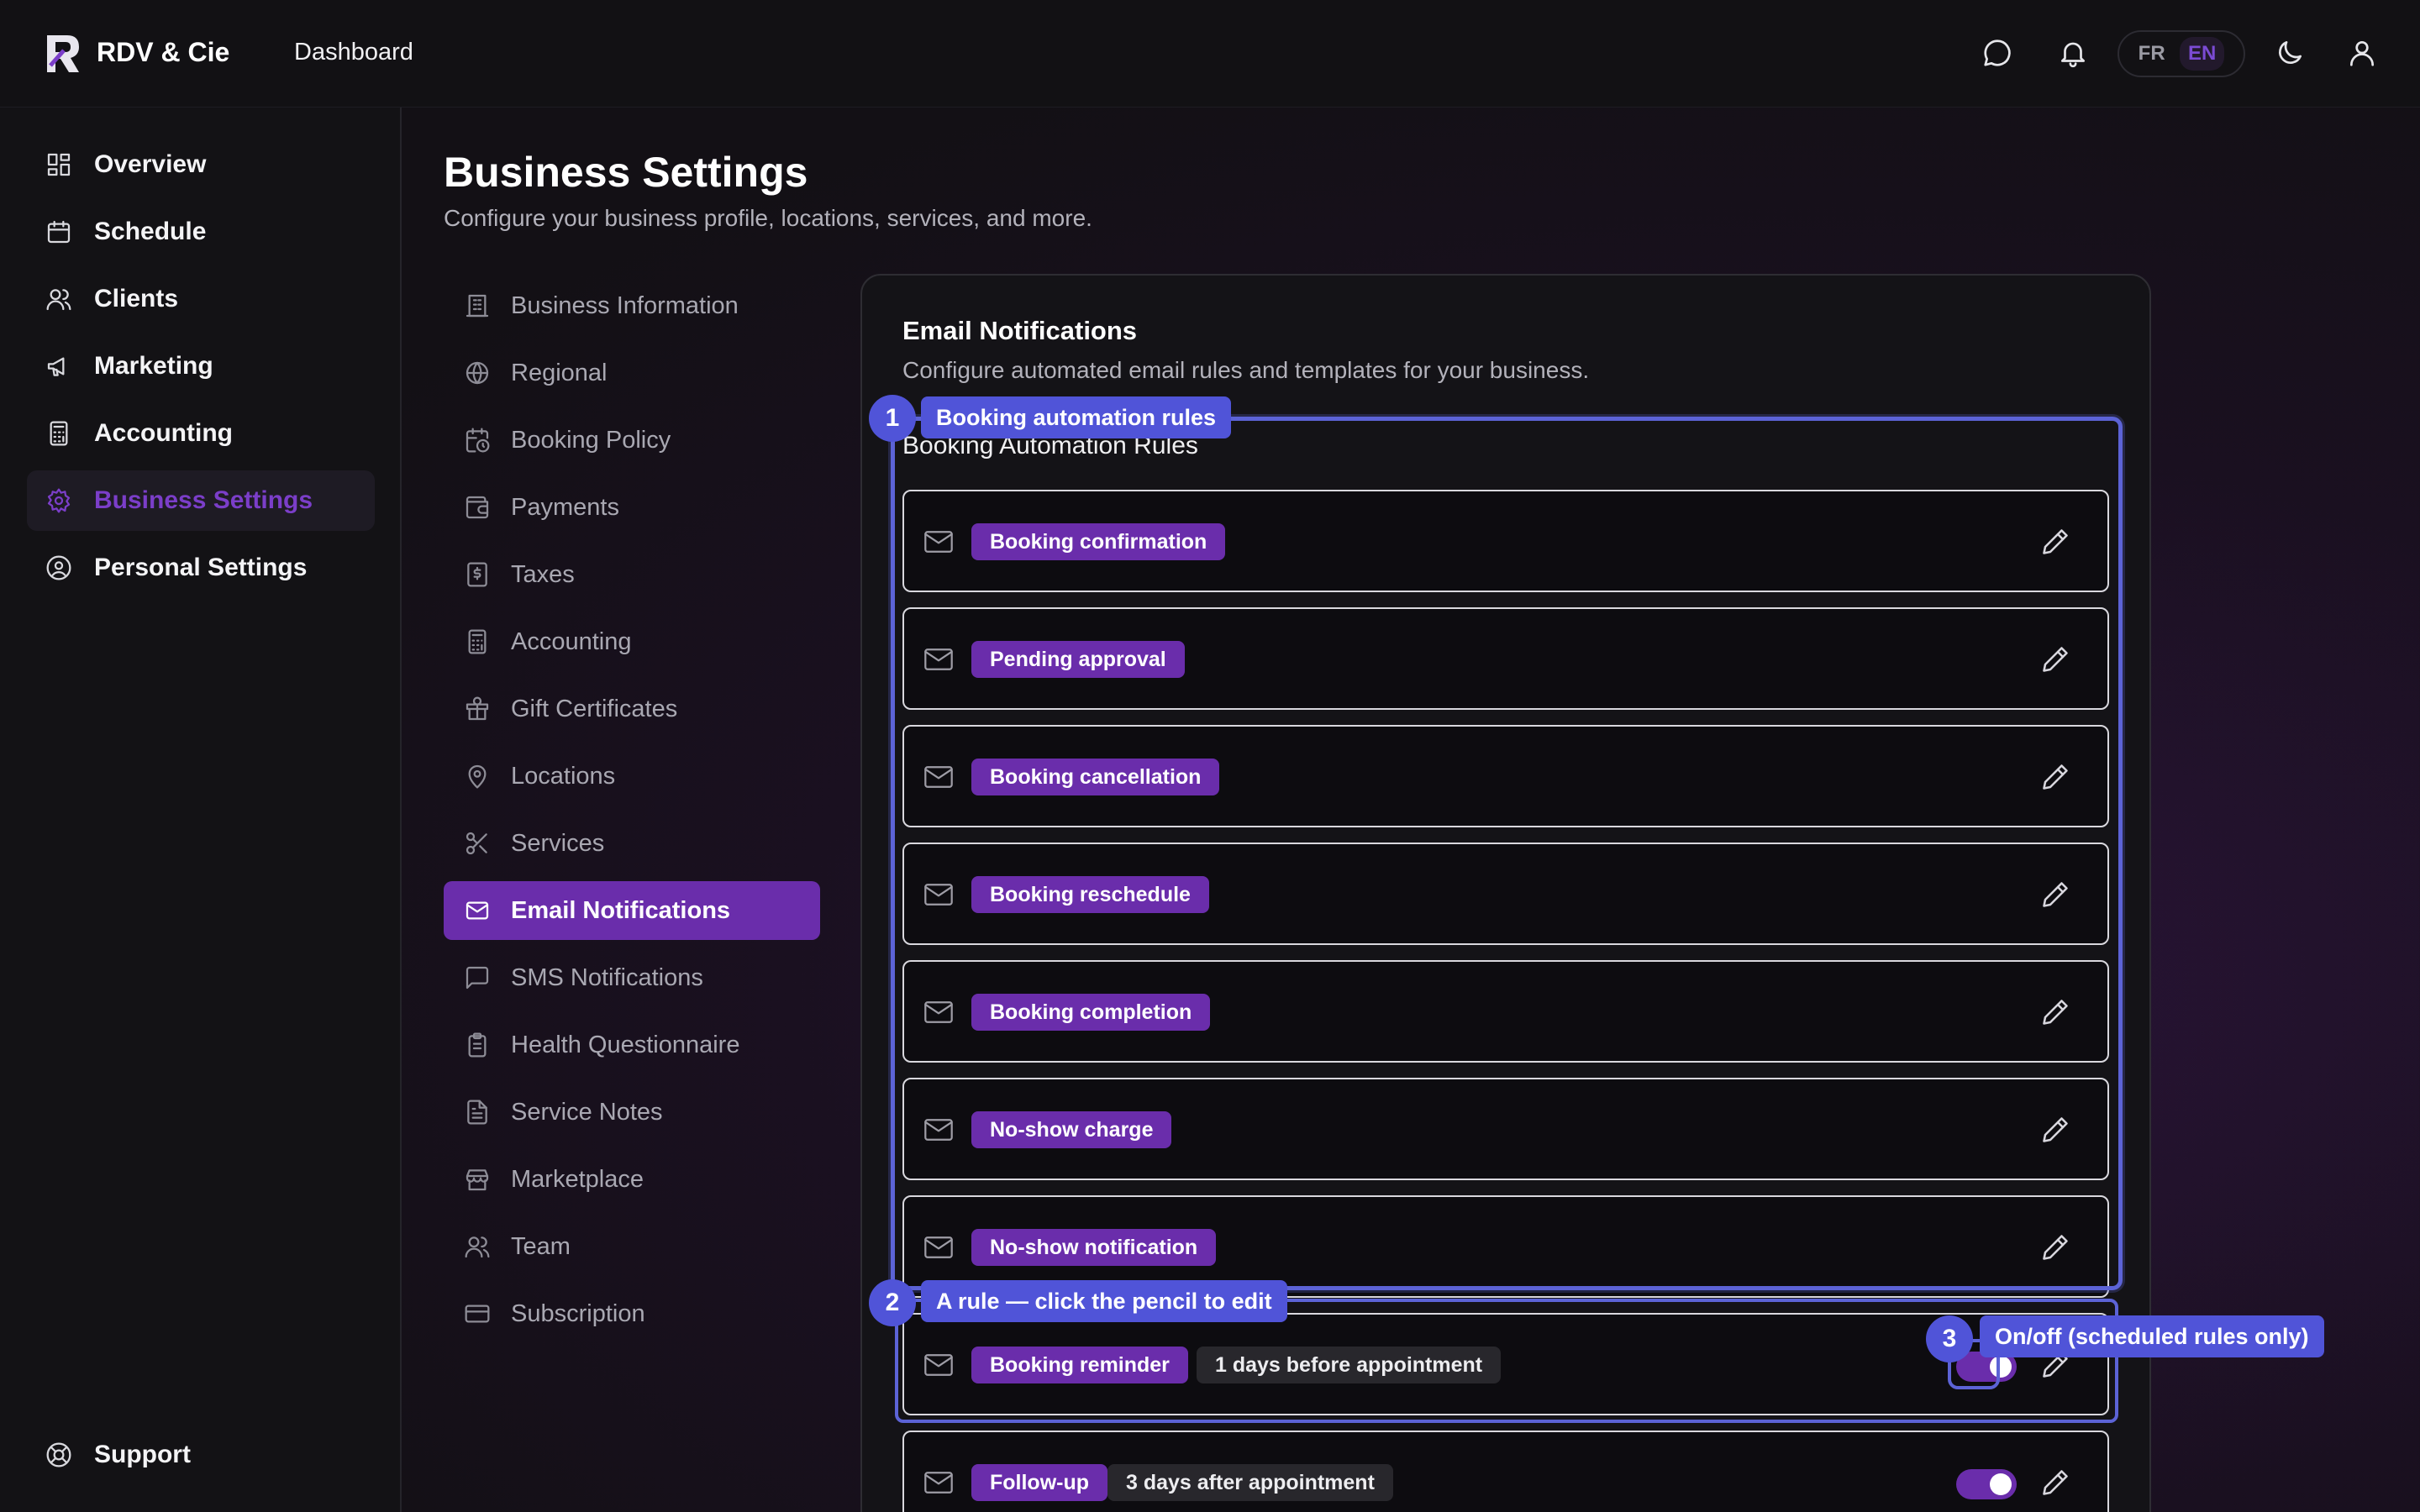 The height and width of the screenshot is (1512, 2420). Describe the element at coordinates (478, 1313) in the screenshot. I see `credit-card-icon` at that location.